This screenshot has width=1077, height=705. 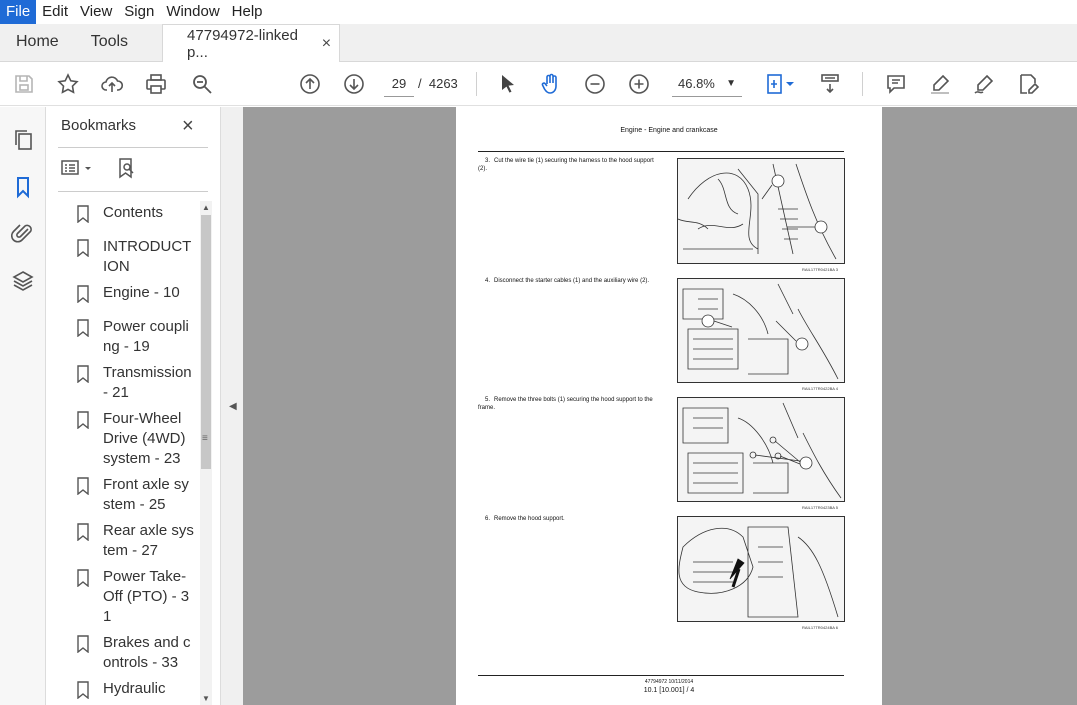 What do you see at coordinates (148, 540) in the screenshot?
I see `bookmark-label: Rear axle system - 27` at bounding box center [148, 540].